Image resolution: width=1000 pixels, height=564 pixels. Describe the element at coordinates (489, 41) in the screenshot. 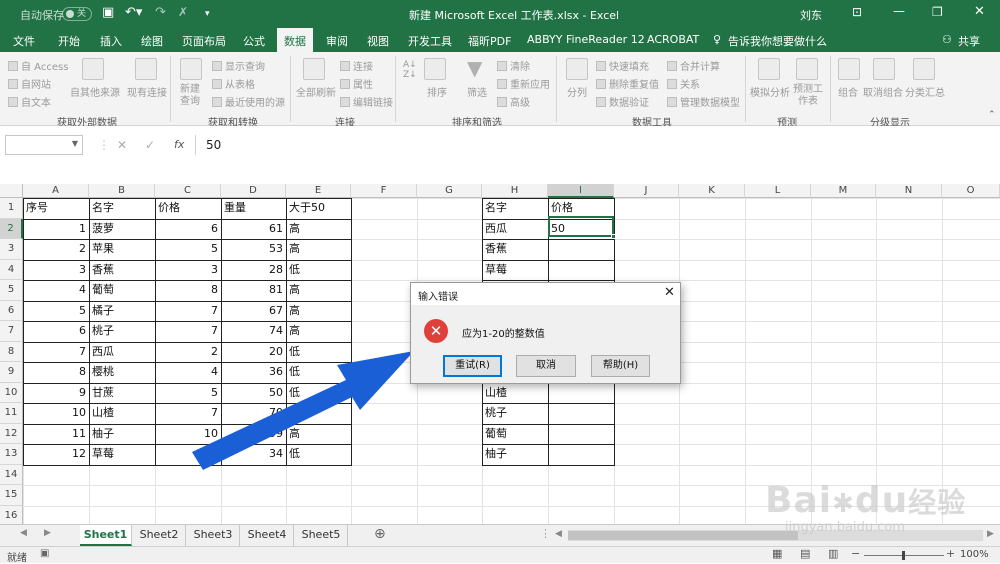

I see `tab-foxit-pdf: 福昕PDF` at that location.